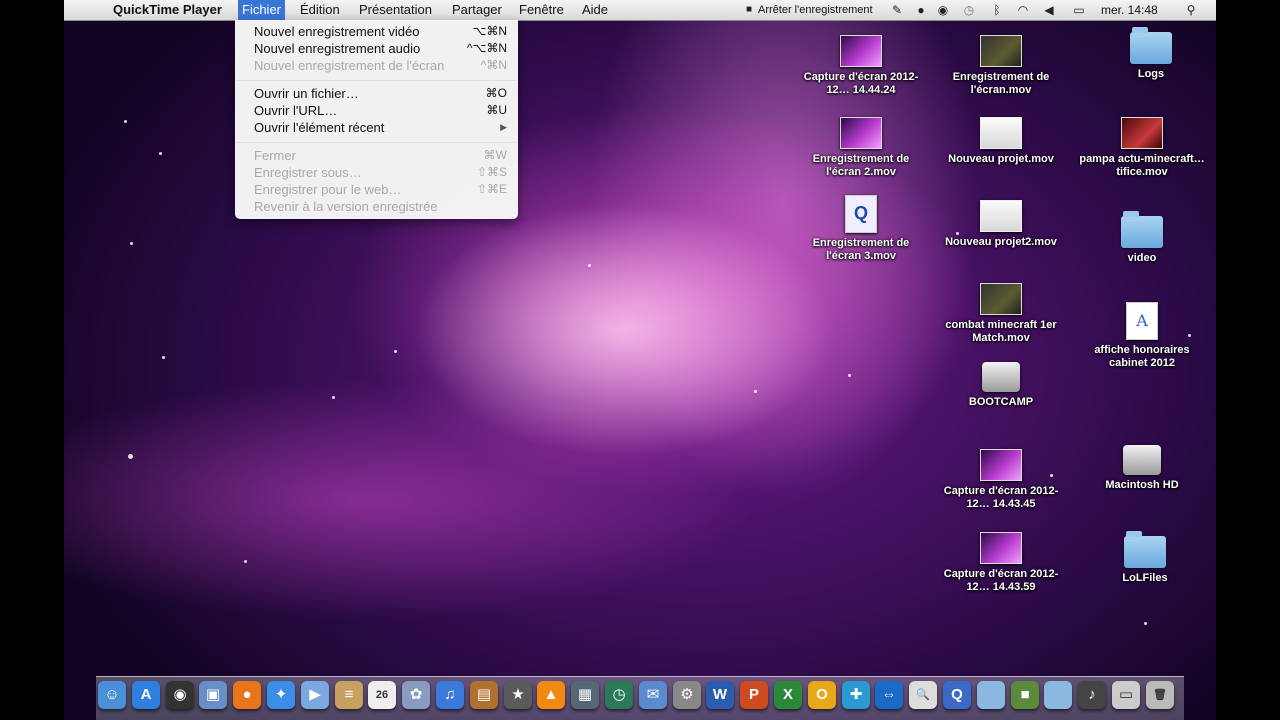 The height and width of the screenshot is (720, 1280). I want to click on preview-doc-icon: 🔍, so click(923, 695).